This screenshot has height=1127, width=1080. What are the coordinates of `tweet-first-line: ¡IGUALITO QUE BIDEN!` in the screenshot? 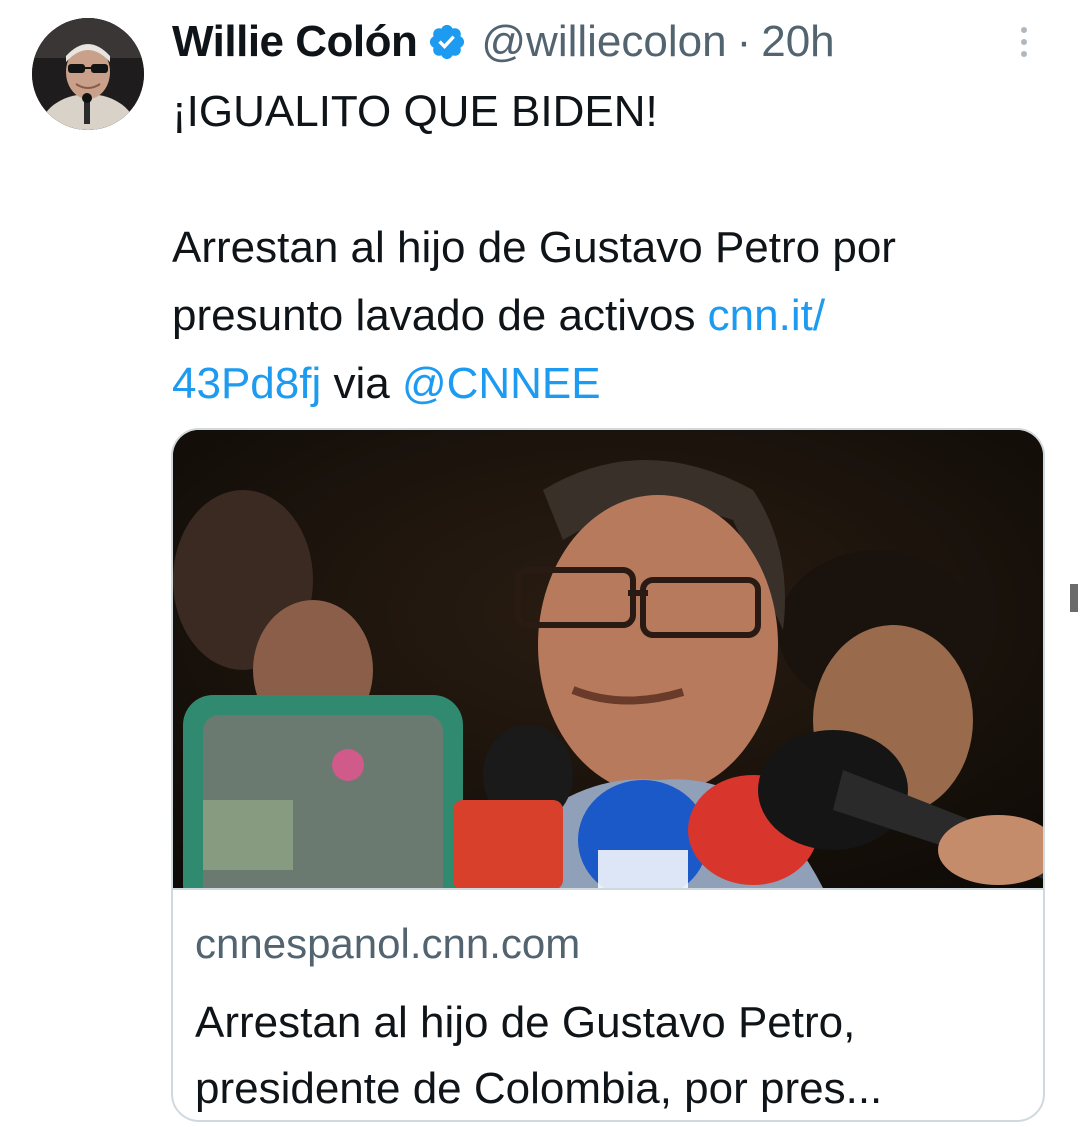 It's located at (415, 111).